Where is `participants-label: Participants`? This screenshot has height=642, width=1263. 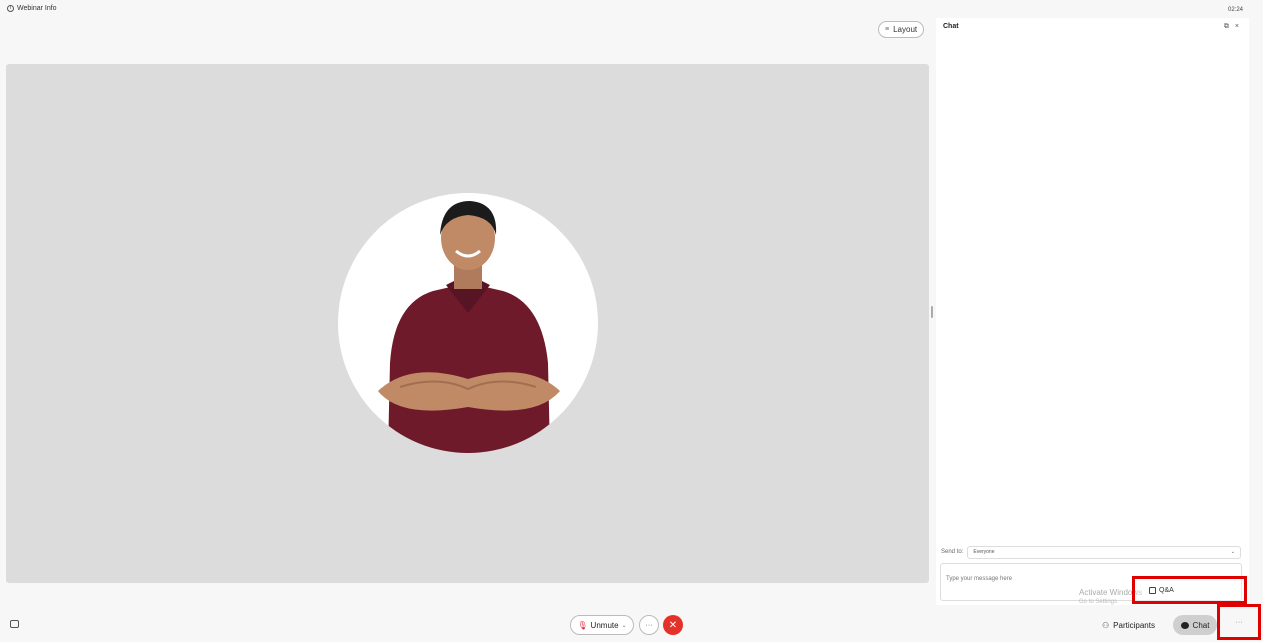 participants-label: Participants is located at coordinates (1134, 625).